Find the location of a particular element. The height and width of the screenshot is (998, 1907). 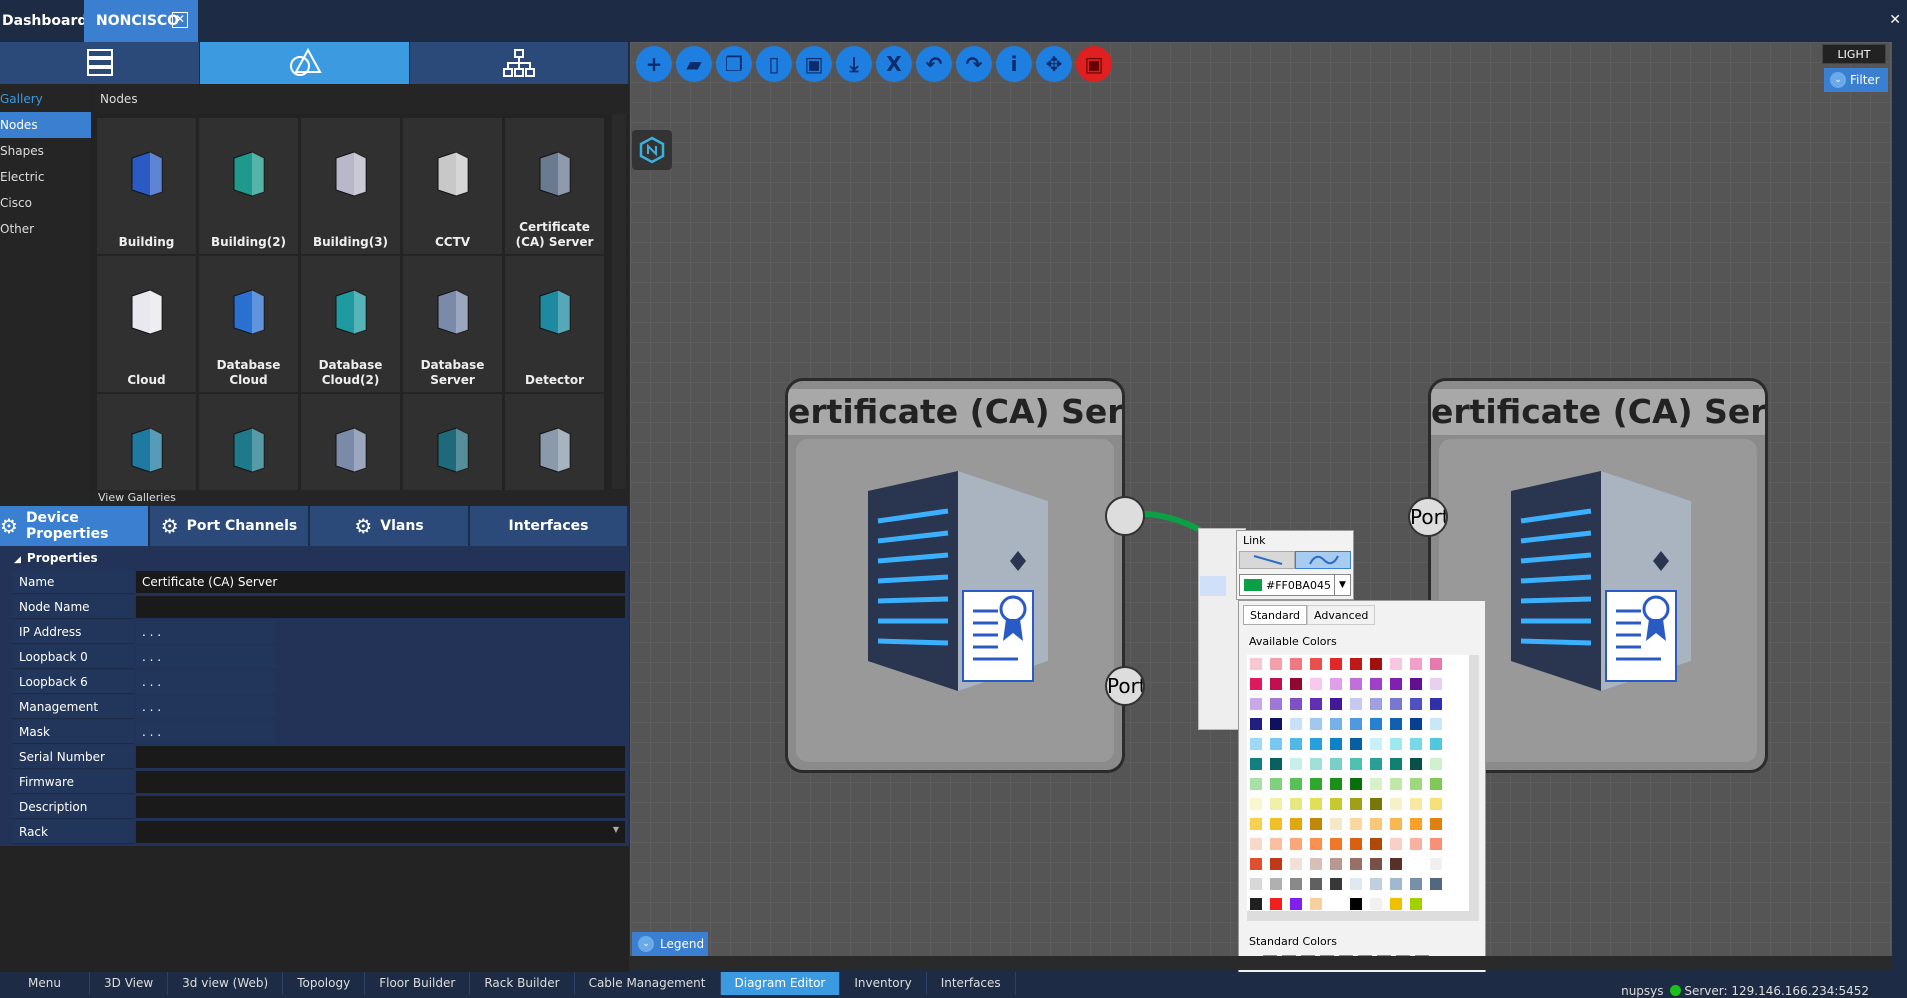

save-icon: ▣ is located at coordinates (814, 64).